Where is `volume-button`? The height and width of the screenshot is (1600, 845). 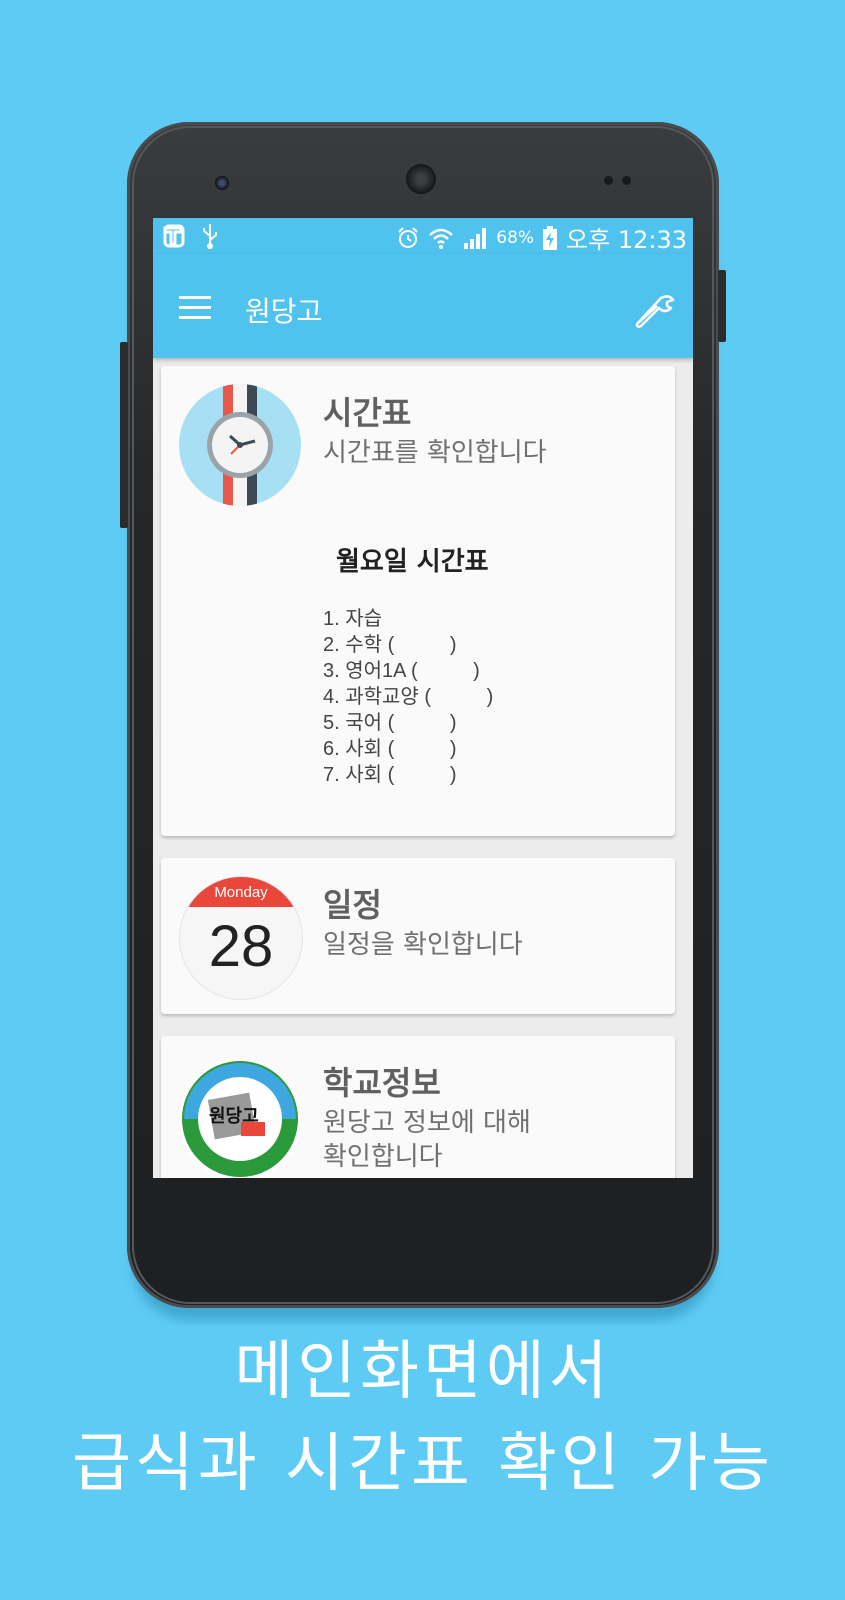
volume-button is located at coordinates (722, 306).